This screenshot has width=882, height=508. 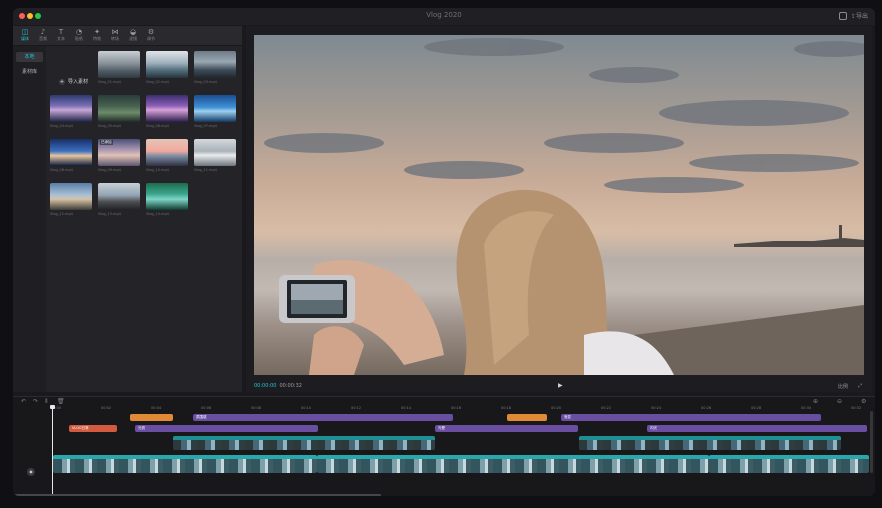 I want to click on redo-icon: ↷, so click(x=35, y=401).